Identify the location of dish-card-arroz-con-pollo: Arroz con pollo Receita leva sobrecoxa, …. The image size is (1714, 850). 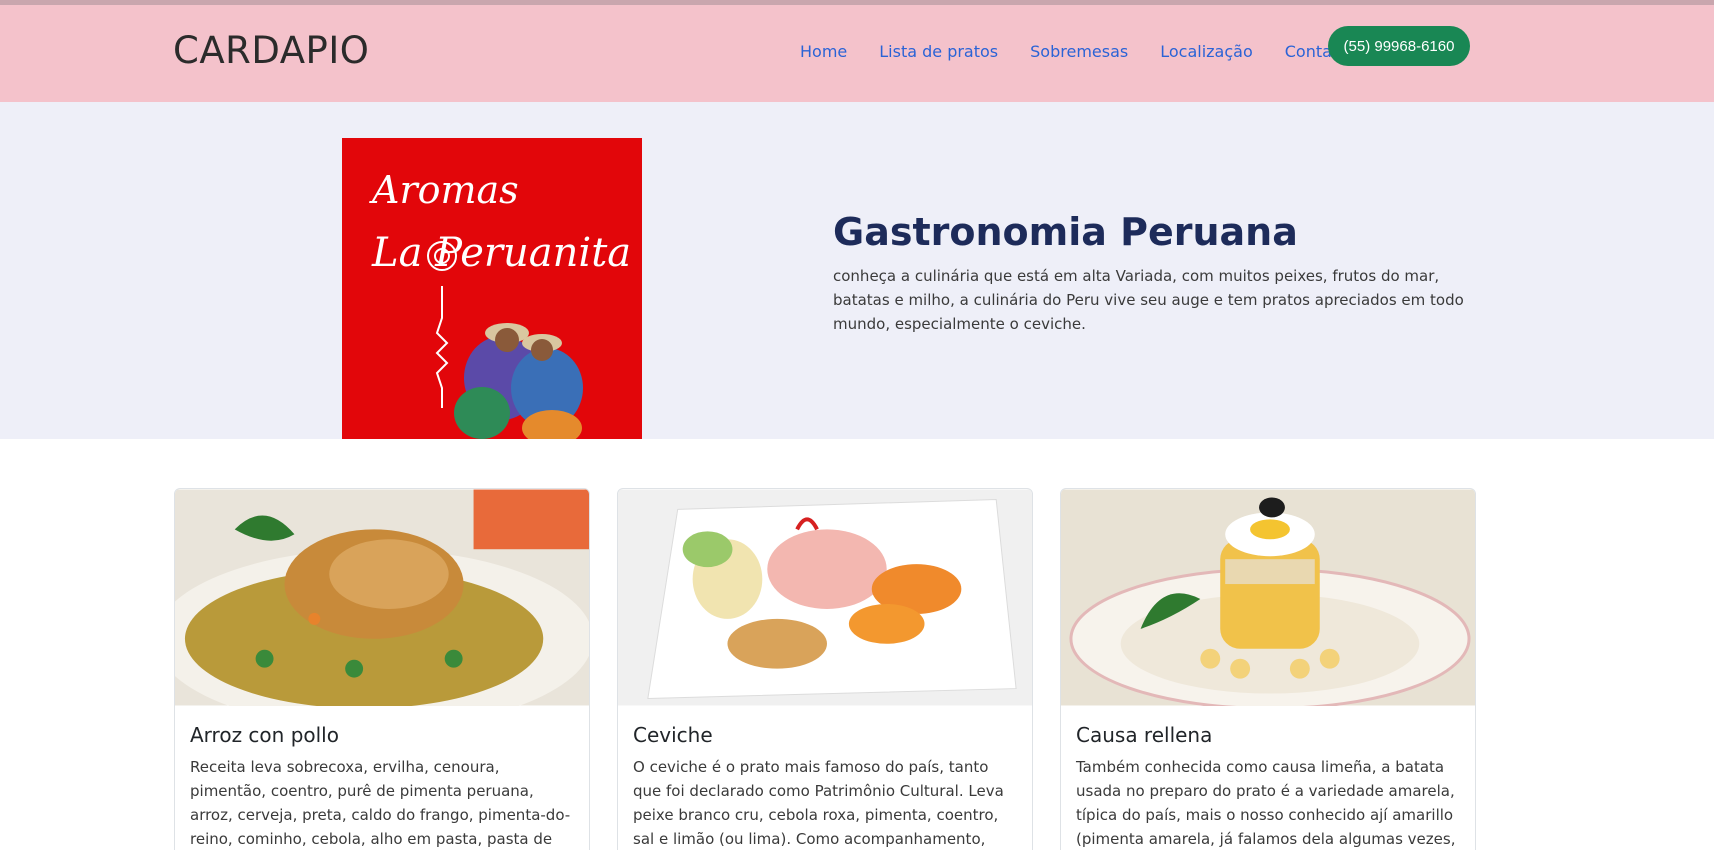
(382, 669).